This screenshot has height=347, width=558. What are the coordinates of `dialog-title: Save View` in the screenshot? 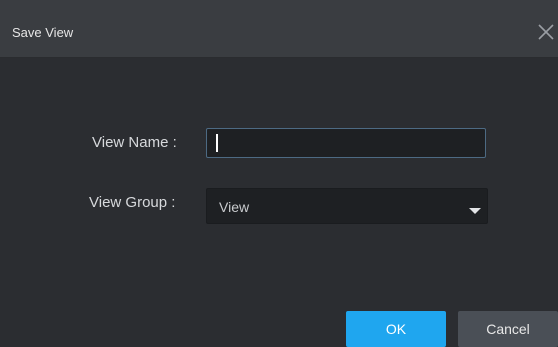 It's located at (43, 32).